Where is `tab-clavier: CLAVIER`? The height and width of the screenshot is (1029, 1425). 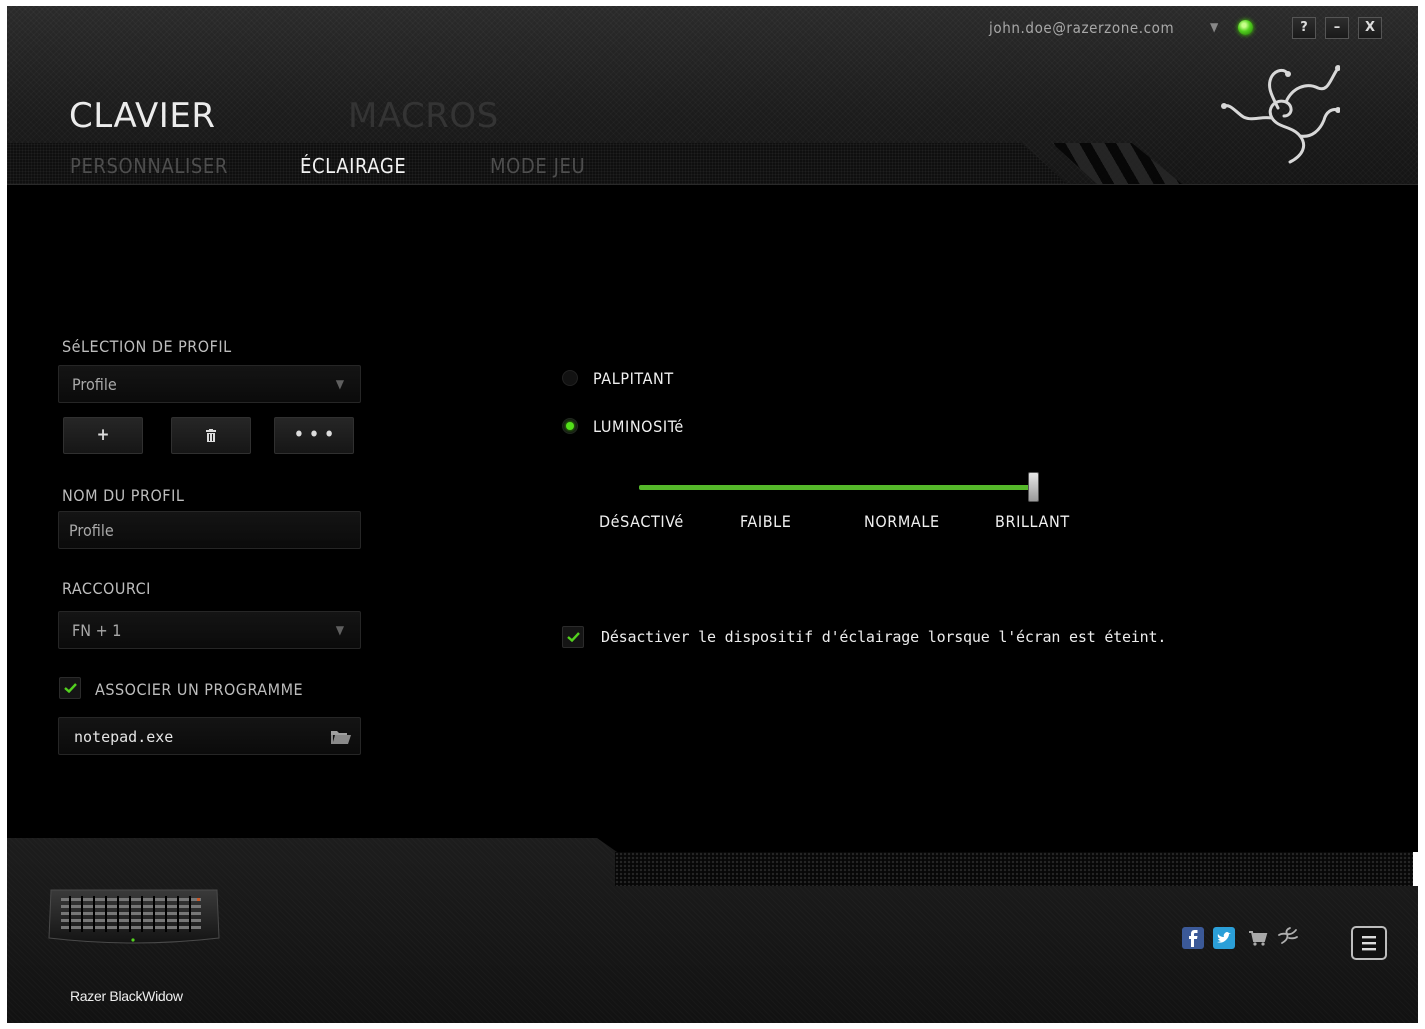
tab-clavier: CLAVIER is located at coordinates (142, 116).